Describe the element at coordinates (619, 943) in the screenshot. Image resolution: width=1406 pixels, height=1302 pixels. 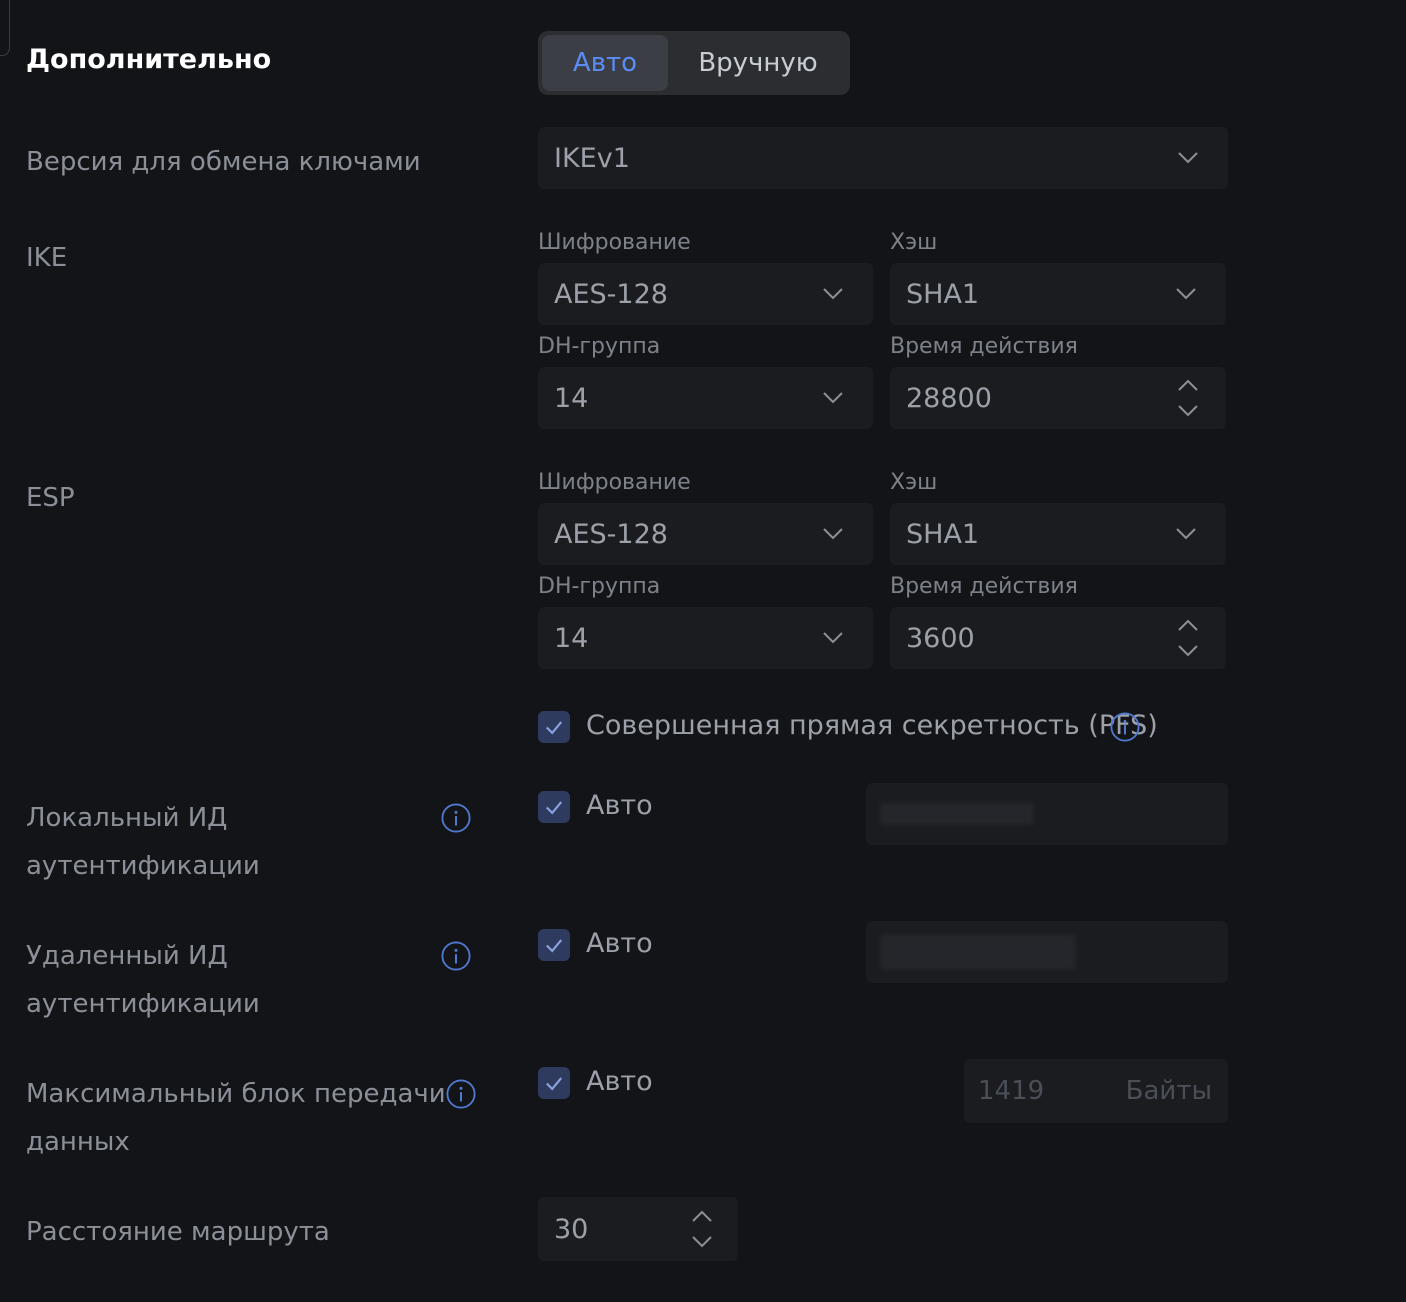
I see `remote-id-auto-label: Авто` at that location.